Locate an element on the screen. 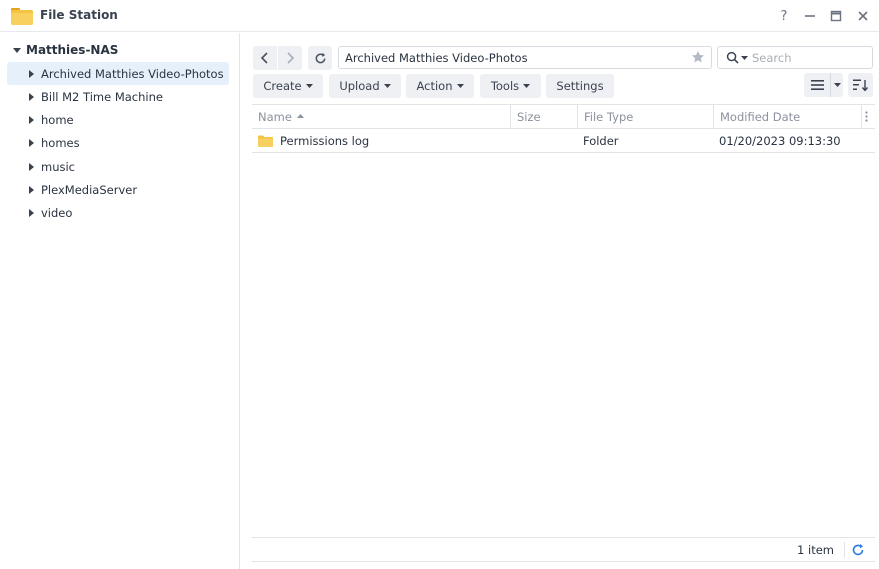 The height and width of the screenshot is (569, 879). sidebar-item-label: video is located at coordinates (57, 212).